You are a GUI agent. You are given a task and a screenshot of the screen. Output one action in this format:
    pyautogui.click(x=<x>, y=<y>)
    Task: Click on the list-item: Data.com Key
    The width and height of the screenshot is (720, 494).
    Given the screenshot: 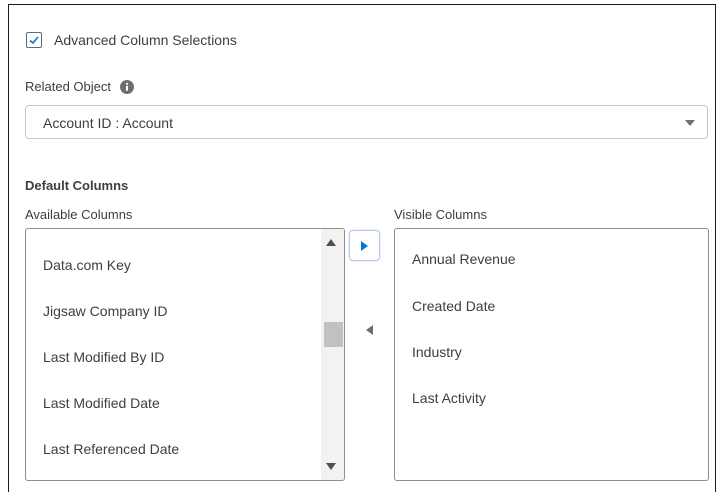 What is the action you would take?
    pyautogui.click(x=87, y=265)
    